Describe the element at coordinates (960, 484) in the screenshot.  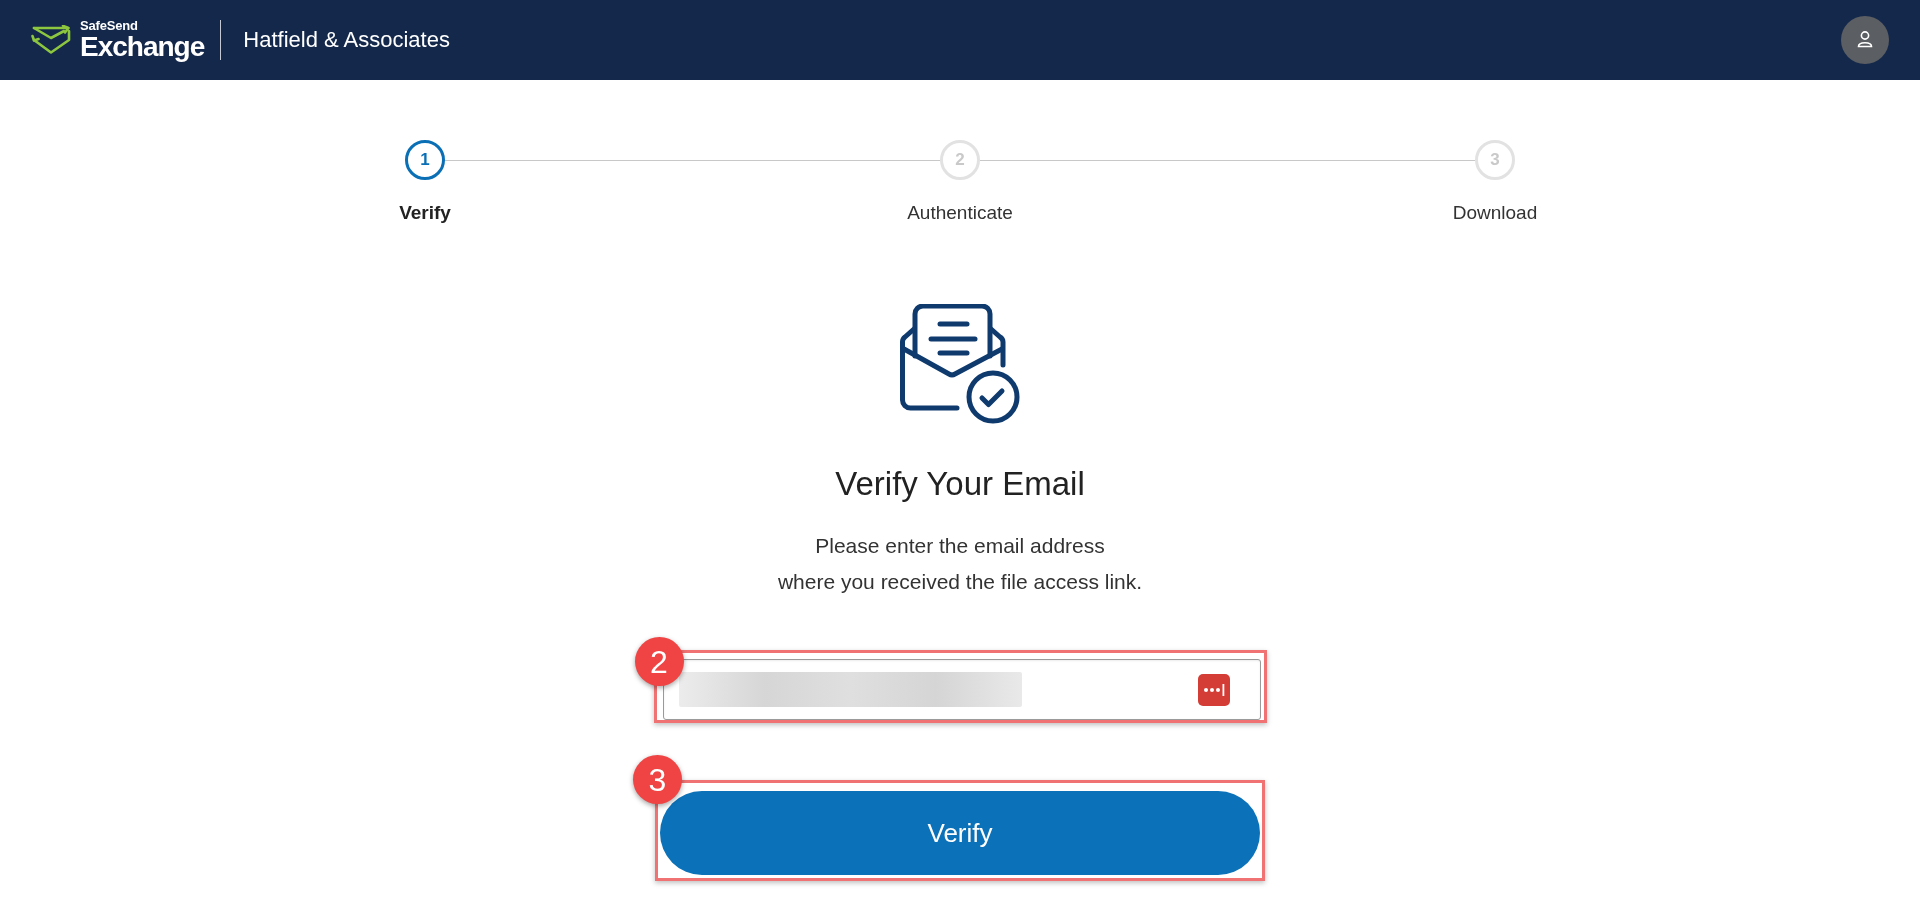
I see `page-heading: Verify Your Email` at that location.